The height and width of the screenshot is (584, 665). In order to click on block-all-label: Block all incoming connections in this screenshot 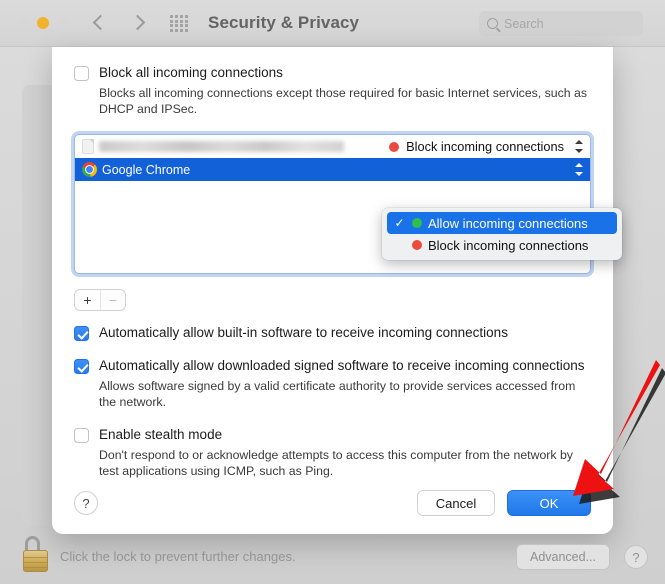, I will do `click(191, 72)`.